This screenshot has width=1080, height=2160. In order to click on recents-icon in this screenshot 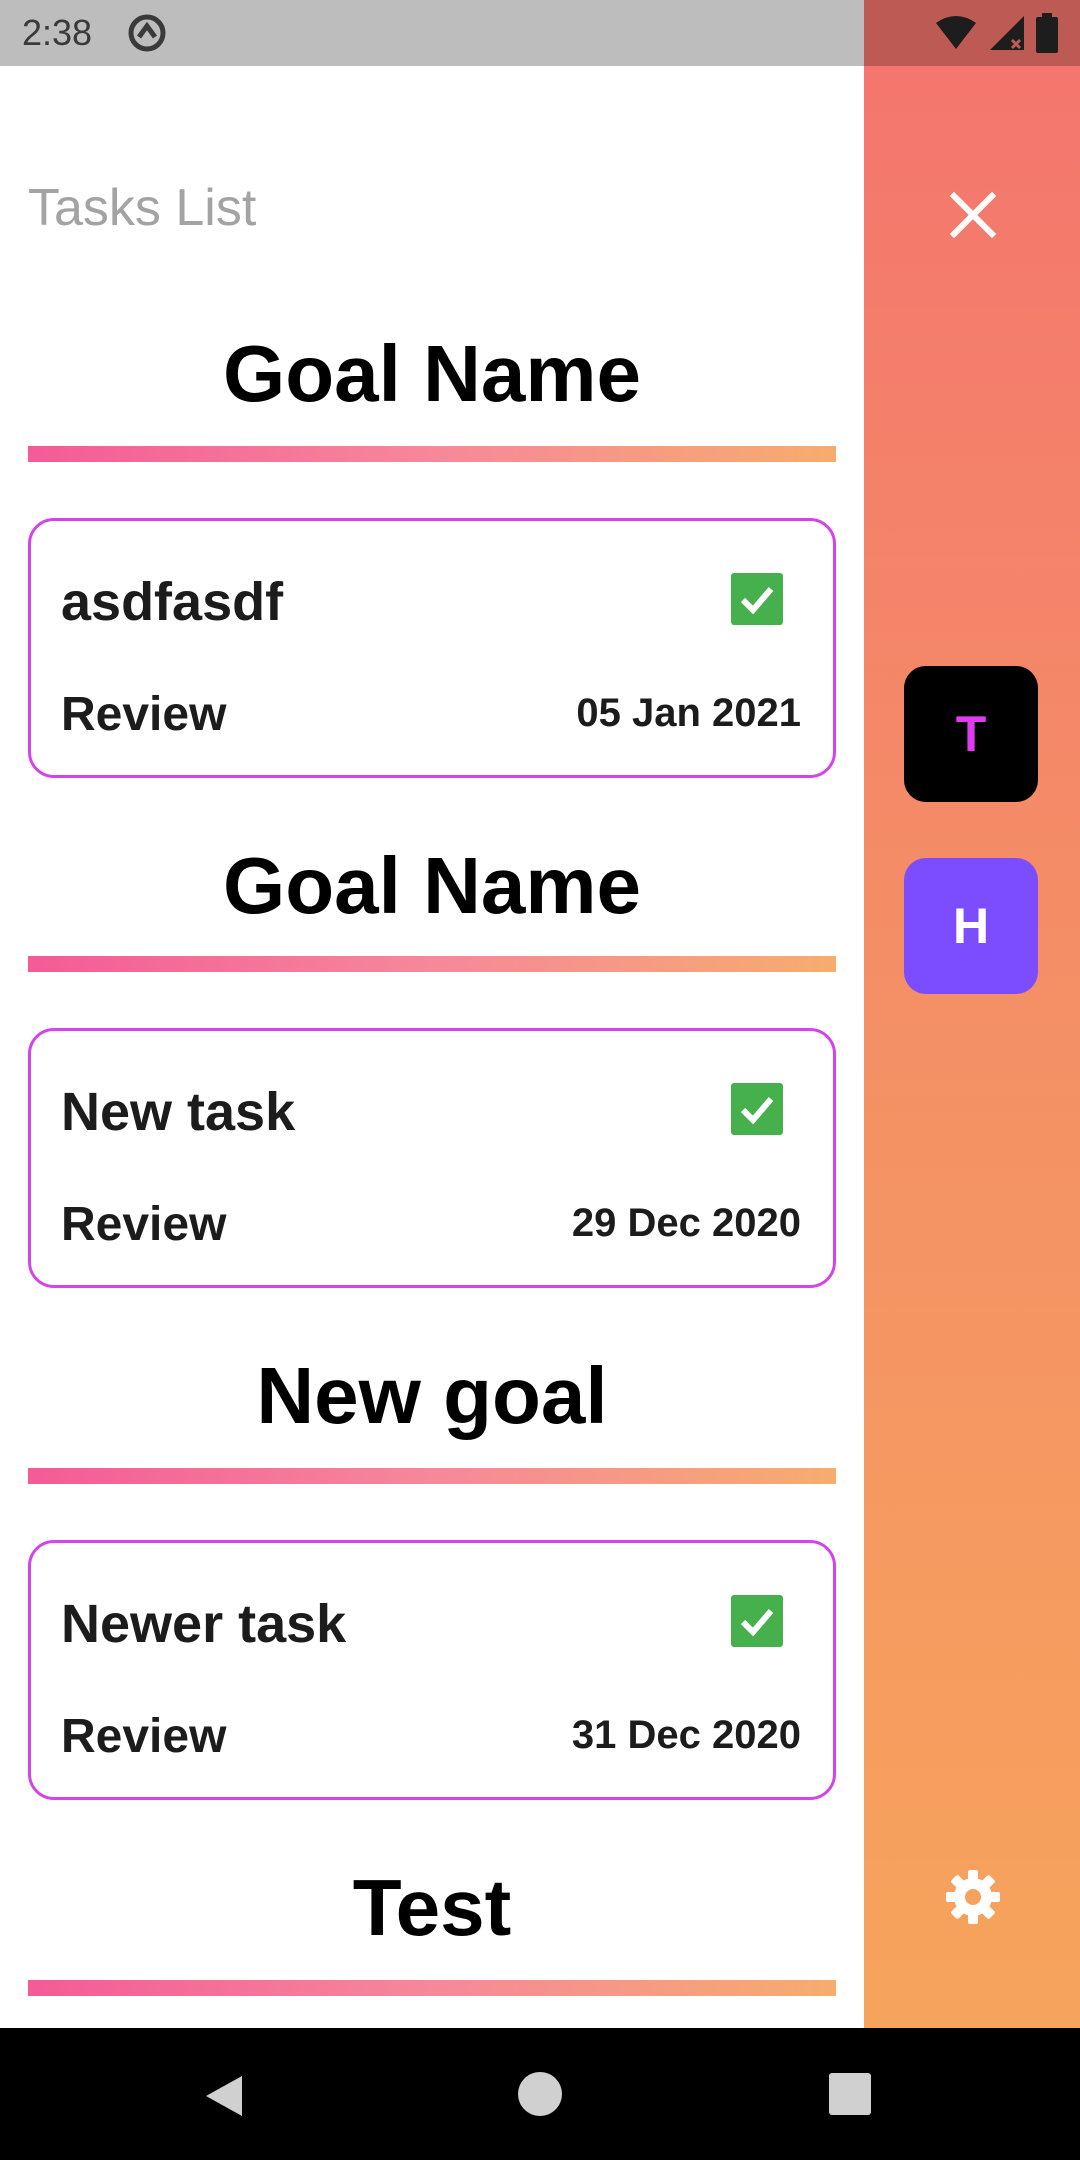, I will do `click(850, 2094)`.